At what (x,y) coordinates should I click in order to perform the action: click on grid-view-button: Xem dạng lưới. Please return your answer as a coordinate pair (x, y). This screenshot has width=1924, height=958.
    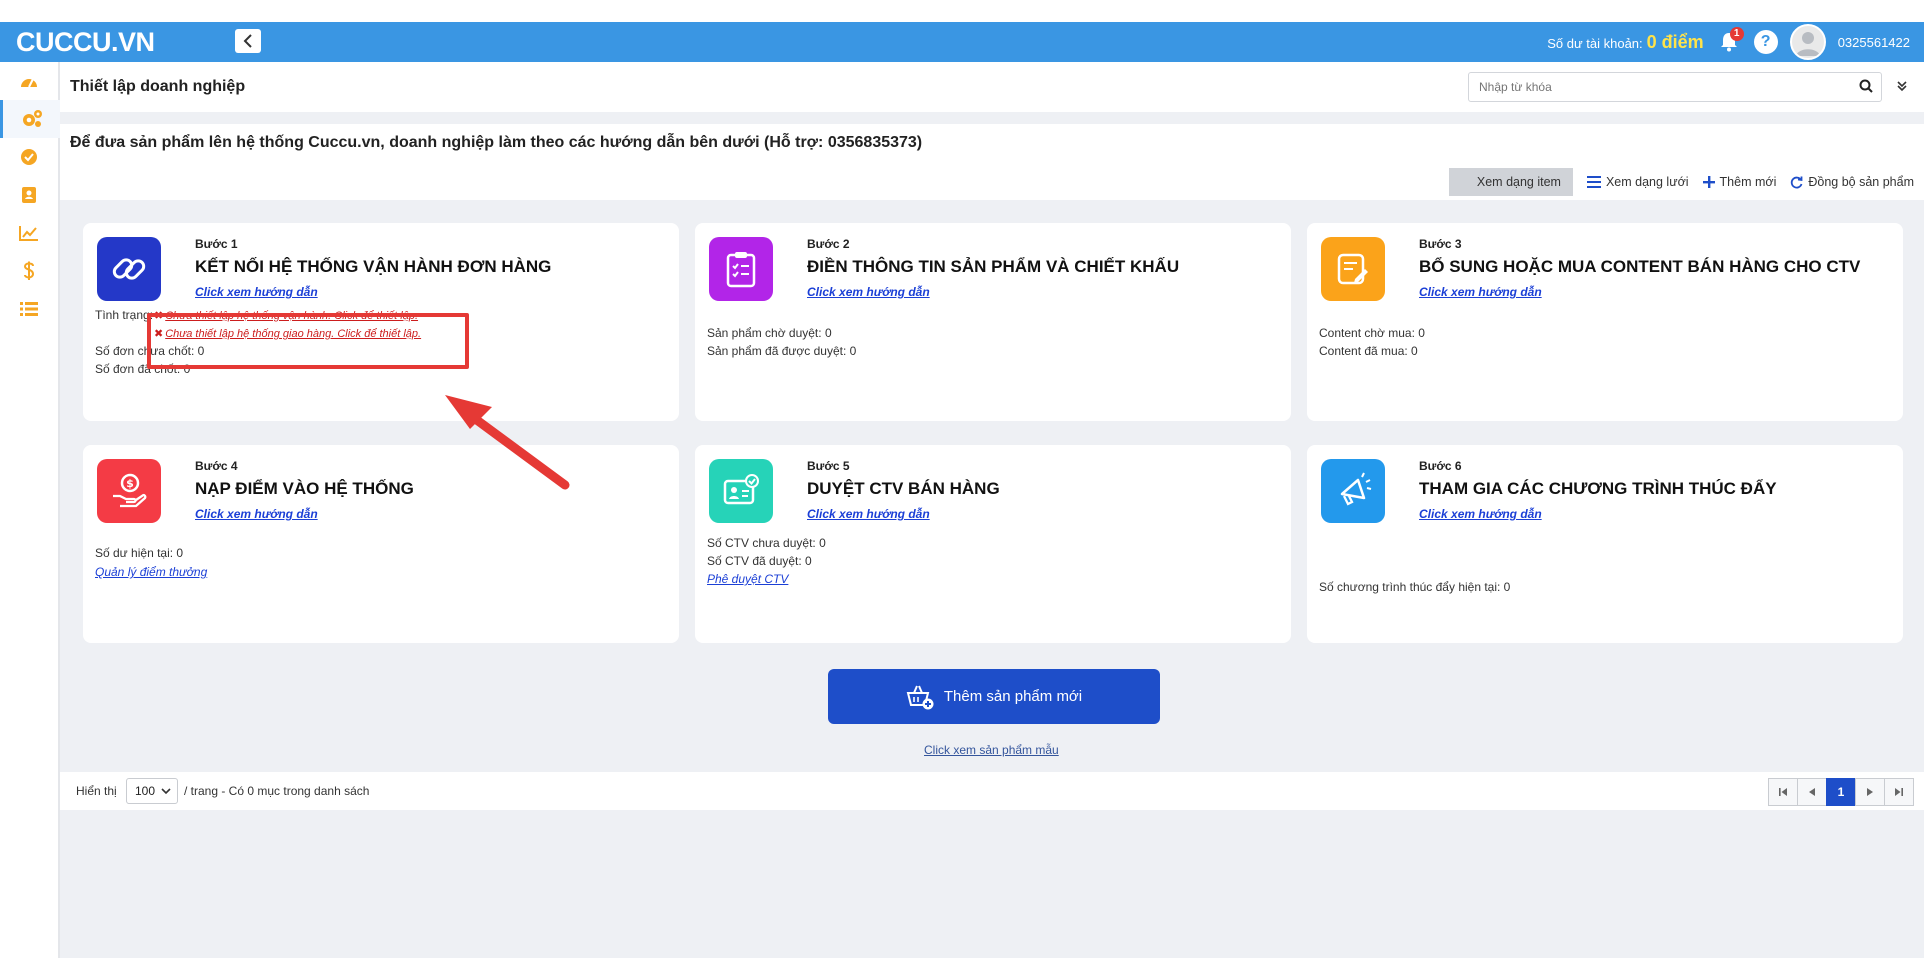
    Looking at the image, I should click on (1637, 182).